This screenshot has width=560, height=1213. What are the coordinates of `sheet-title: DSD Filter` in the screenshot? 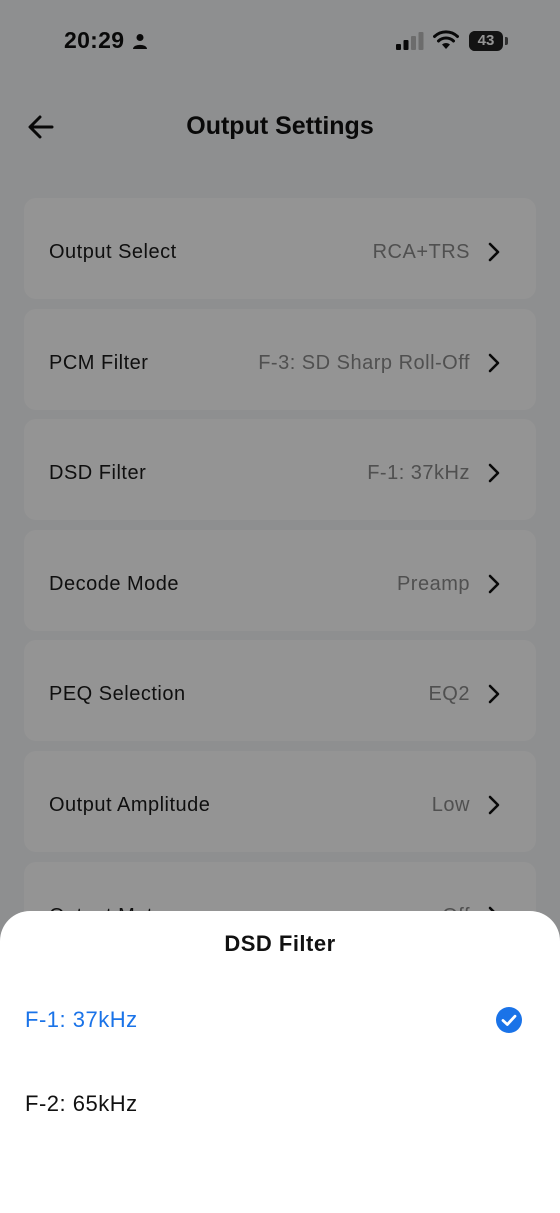 It's located at (280, 943).